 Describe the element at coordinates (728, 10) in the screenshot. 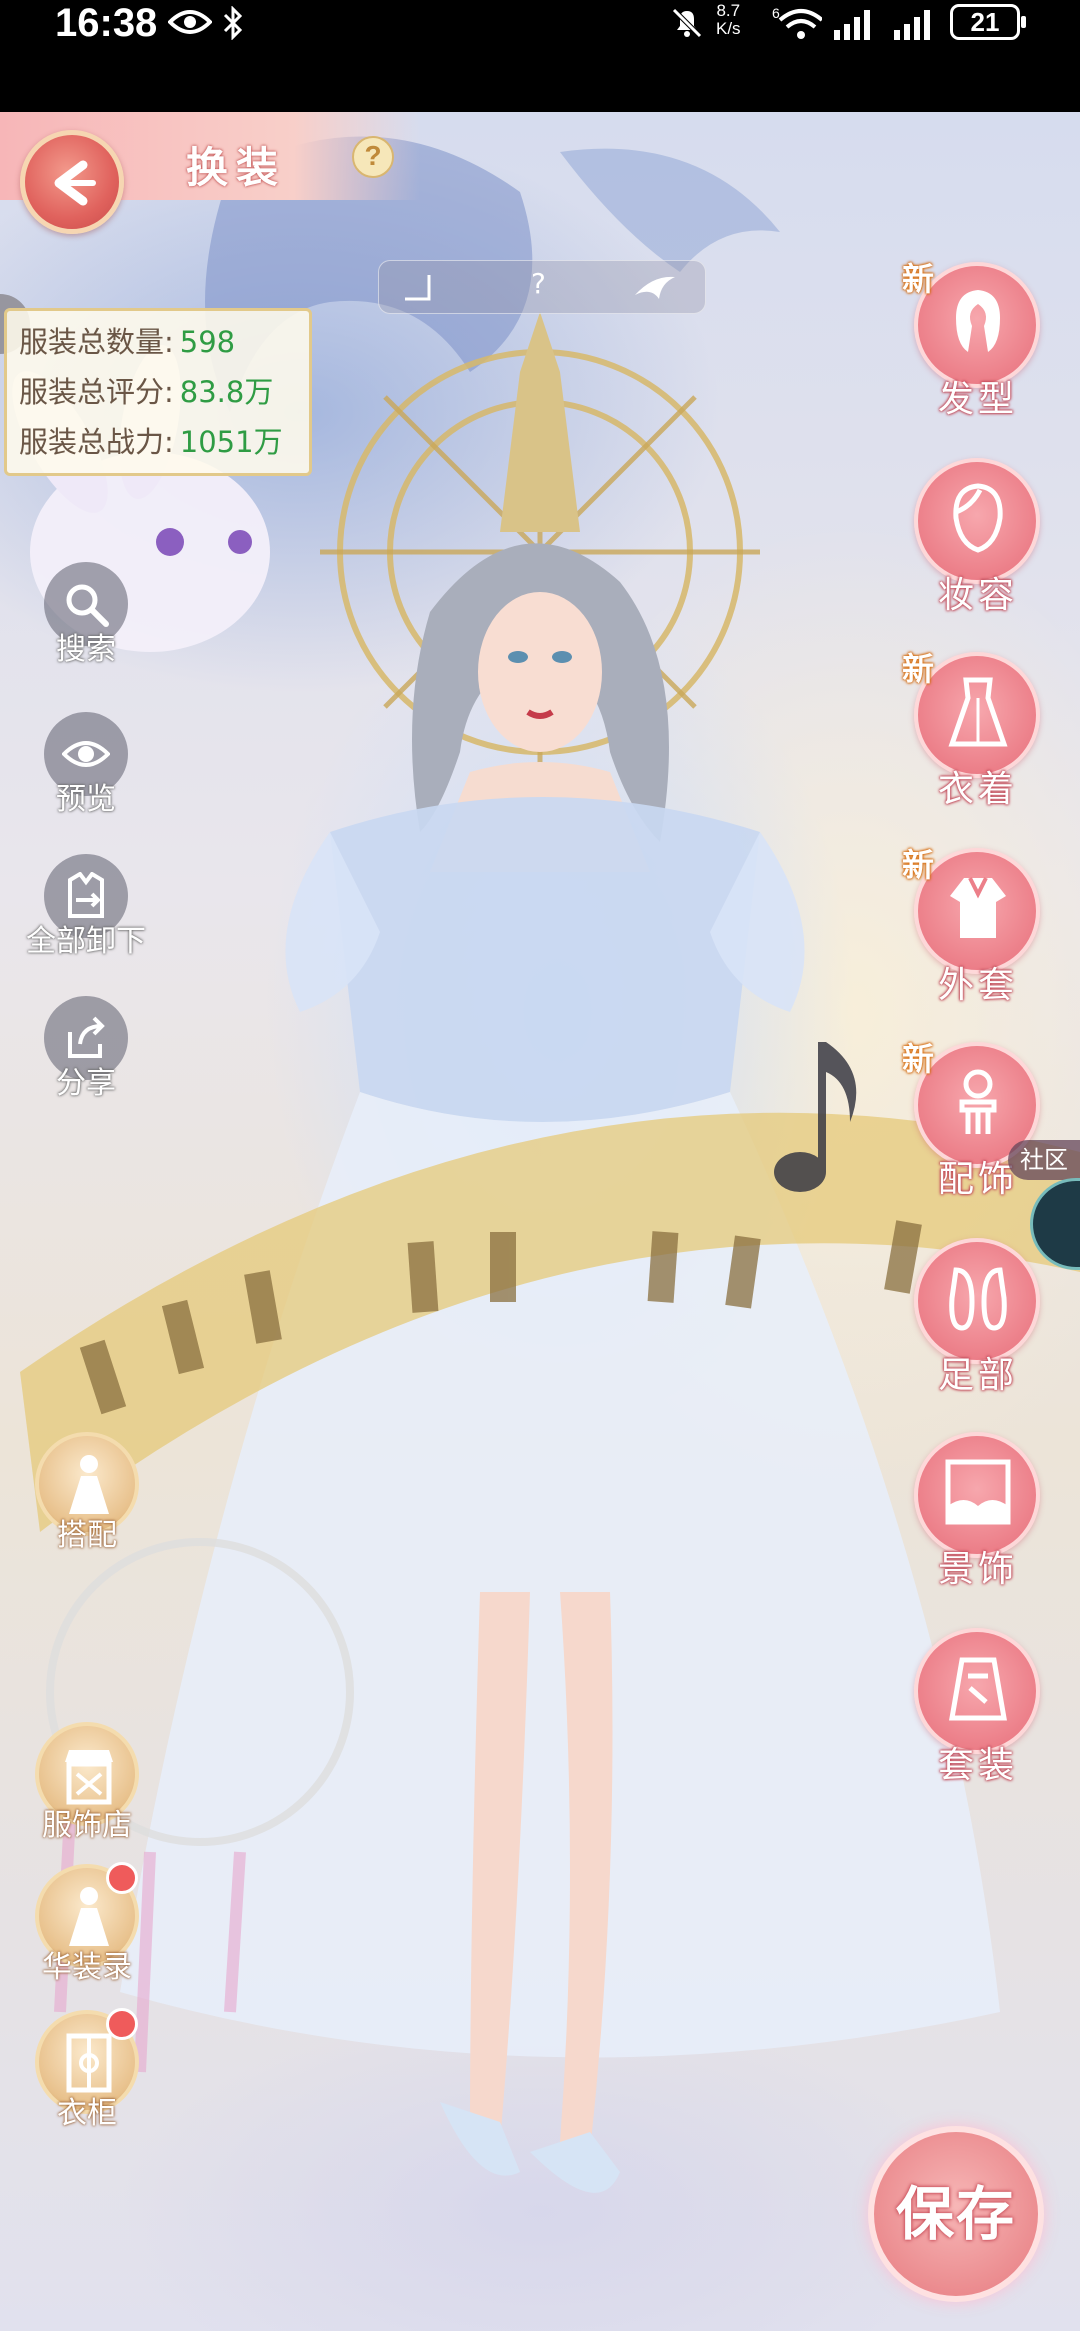

I see `network-speed-value: 8.7` at that location.